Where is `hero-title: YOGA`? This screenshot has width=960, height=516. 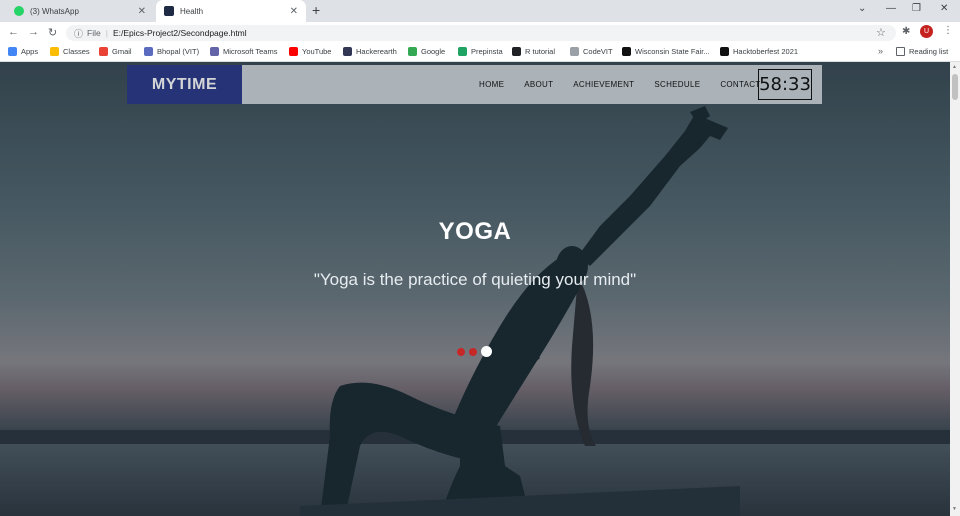 hero-title: YOGA is located at coordinates (475, 231).